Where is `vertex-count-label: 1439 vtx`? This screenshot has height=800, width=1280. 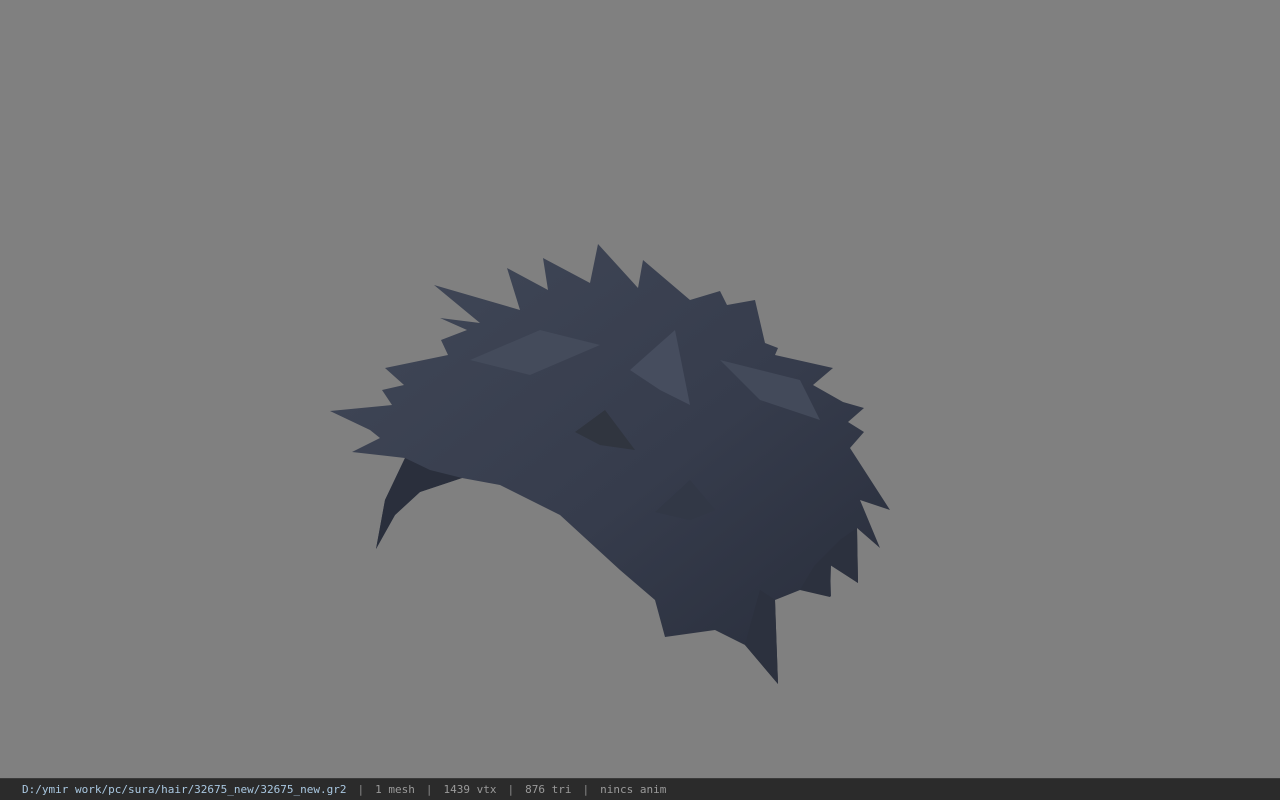
vertex-count-label: 1439 vtx is located at coordinates (470, 789).